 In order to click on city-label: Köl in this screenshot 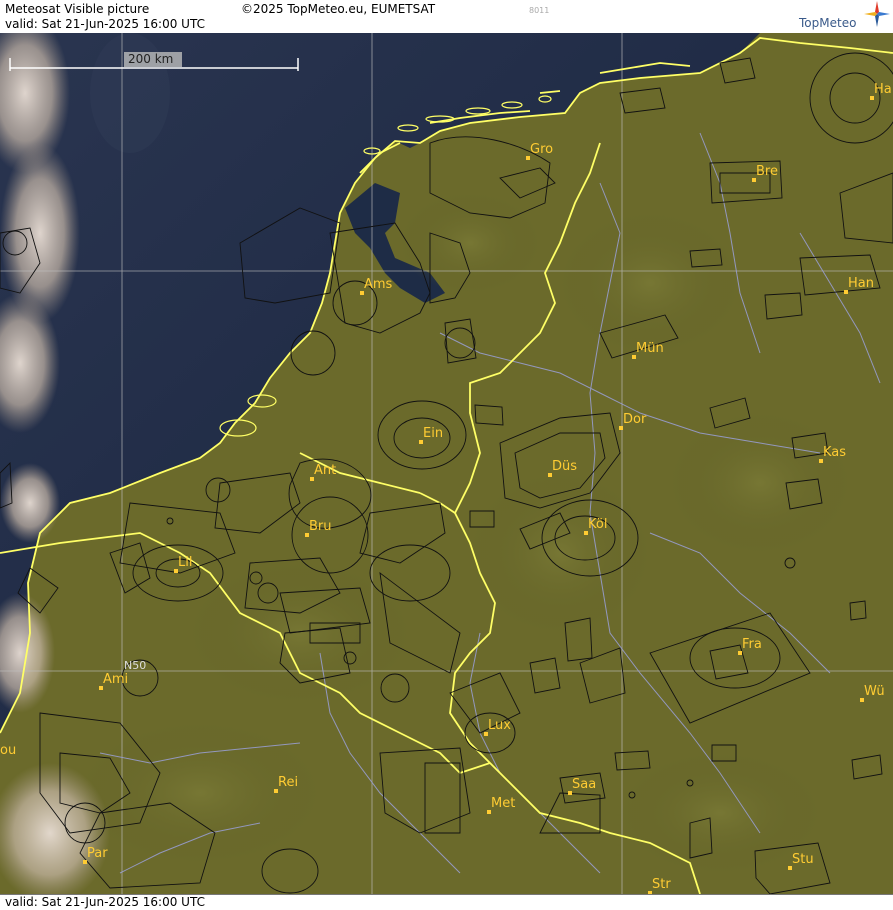, I will do `click(597, 524)`.